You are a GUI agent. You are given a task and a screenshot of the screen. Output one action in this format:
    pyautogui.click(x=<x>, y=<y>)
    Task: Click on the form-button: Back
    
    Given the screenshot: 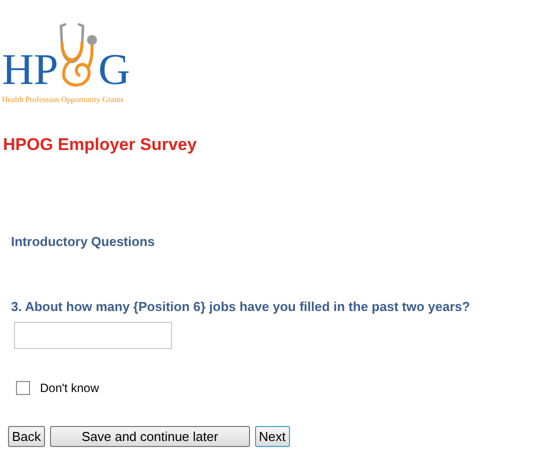 What is the action you would take?
    pyautogui.click(x=26, y=436)
    